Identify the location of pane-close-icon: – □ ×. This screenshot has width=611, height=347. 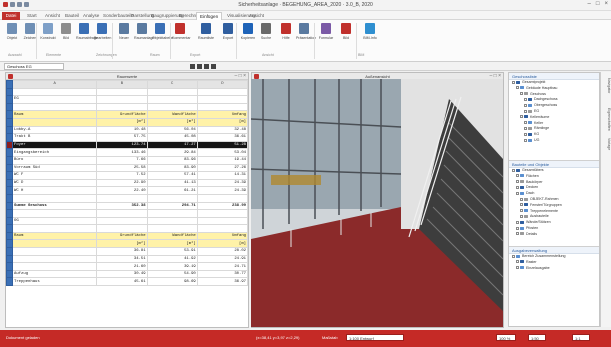
(241, 76).